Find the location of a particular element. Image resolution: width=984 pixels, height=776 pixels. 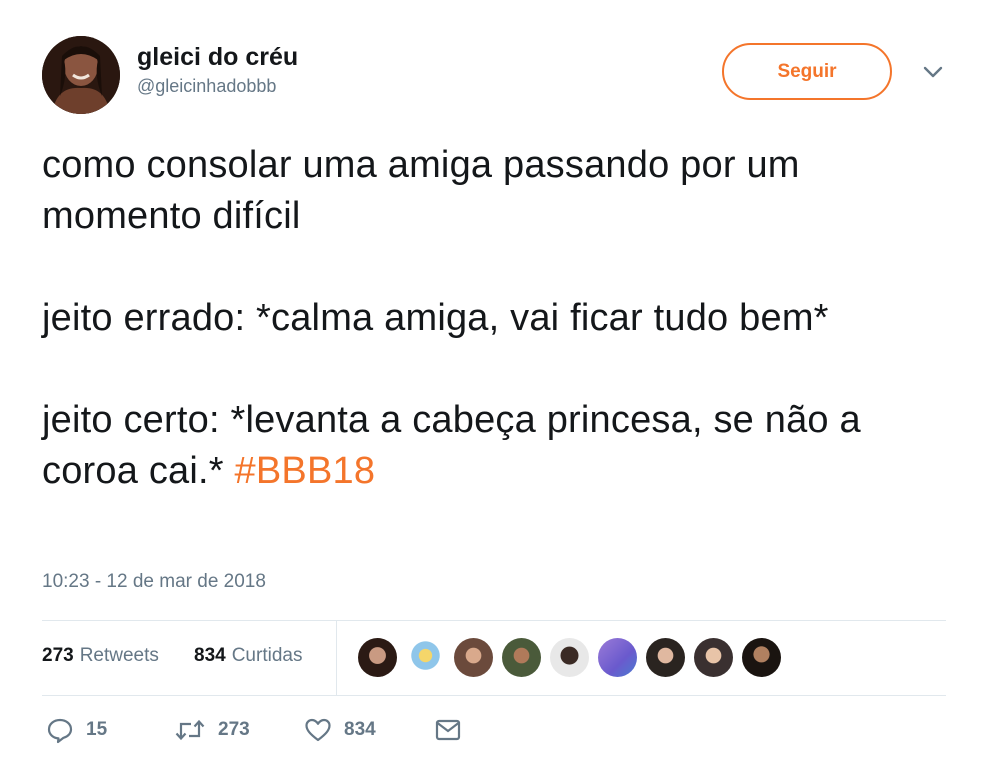

retweets-label: Retweets is located at coordinates (119, 655).